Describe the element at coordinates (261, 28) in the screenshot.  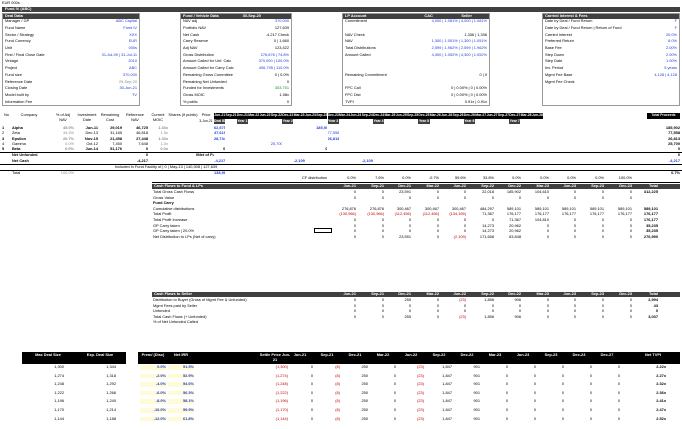
I see `panel-value: 127,639` at that location.